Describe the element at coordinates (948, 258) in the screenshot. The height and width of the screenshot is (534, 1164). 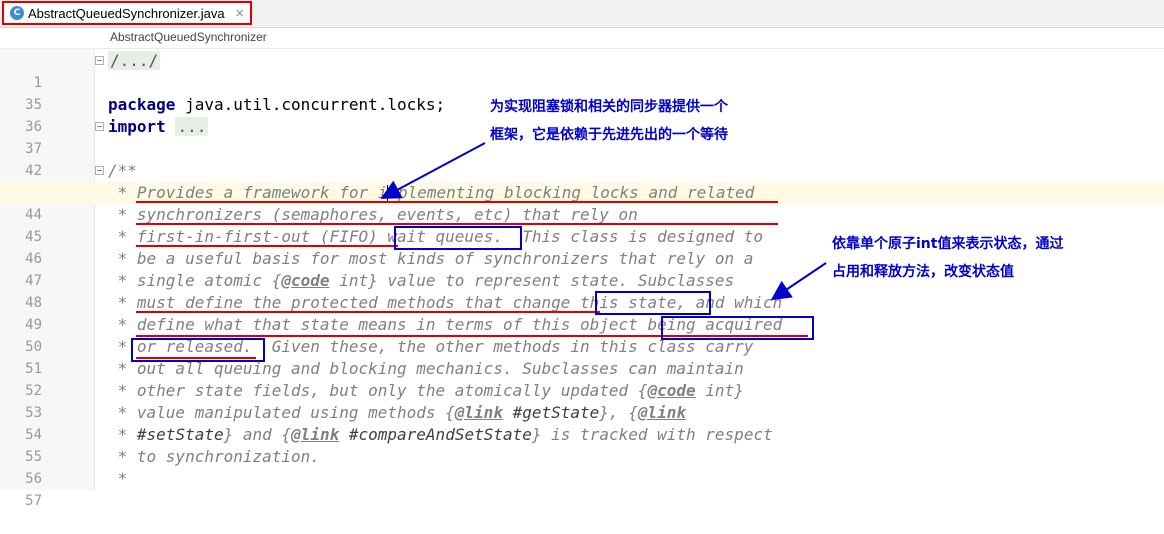
I see `annotation-note-state: 依靠单个原子int值来表示状态，通过 占用和释放方法，改变状态值` at that location.